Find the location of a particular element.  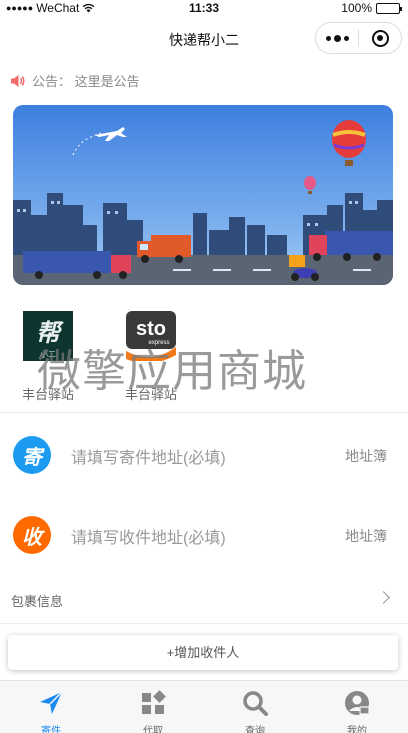

battery-area: 100% is located at coordinates (371, 8).